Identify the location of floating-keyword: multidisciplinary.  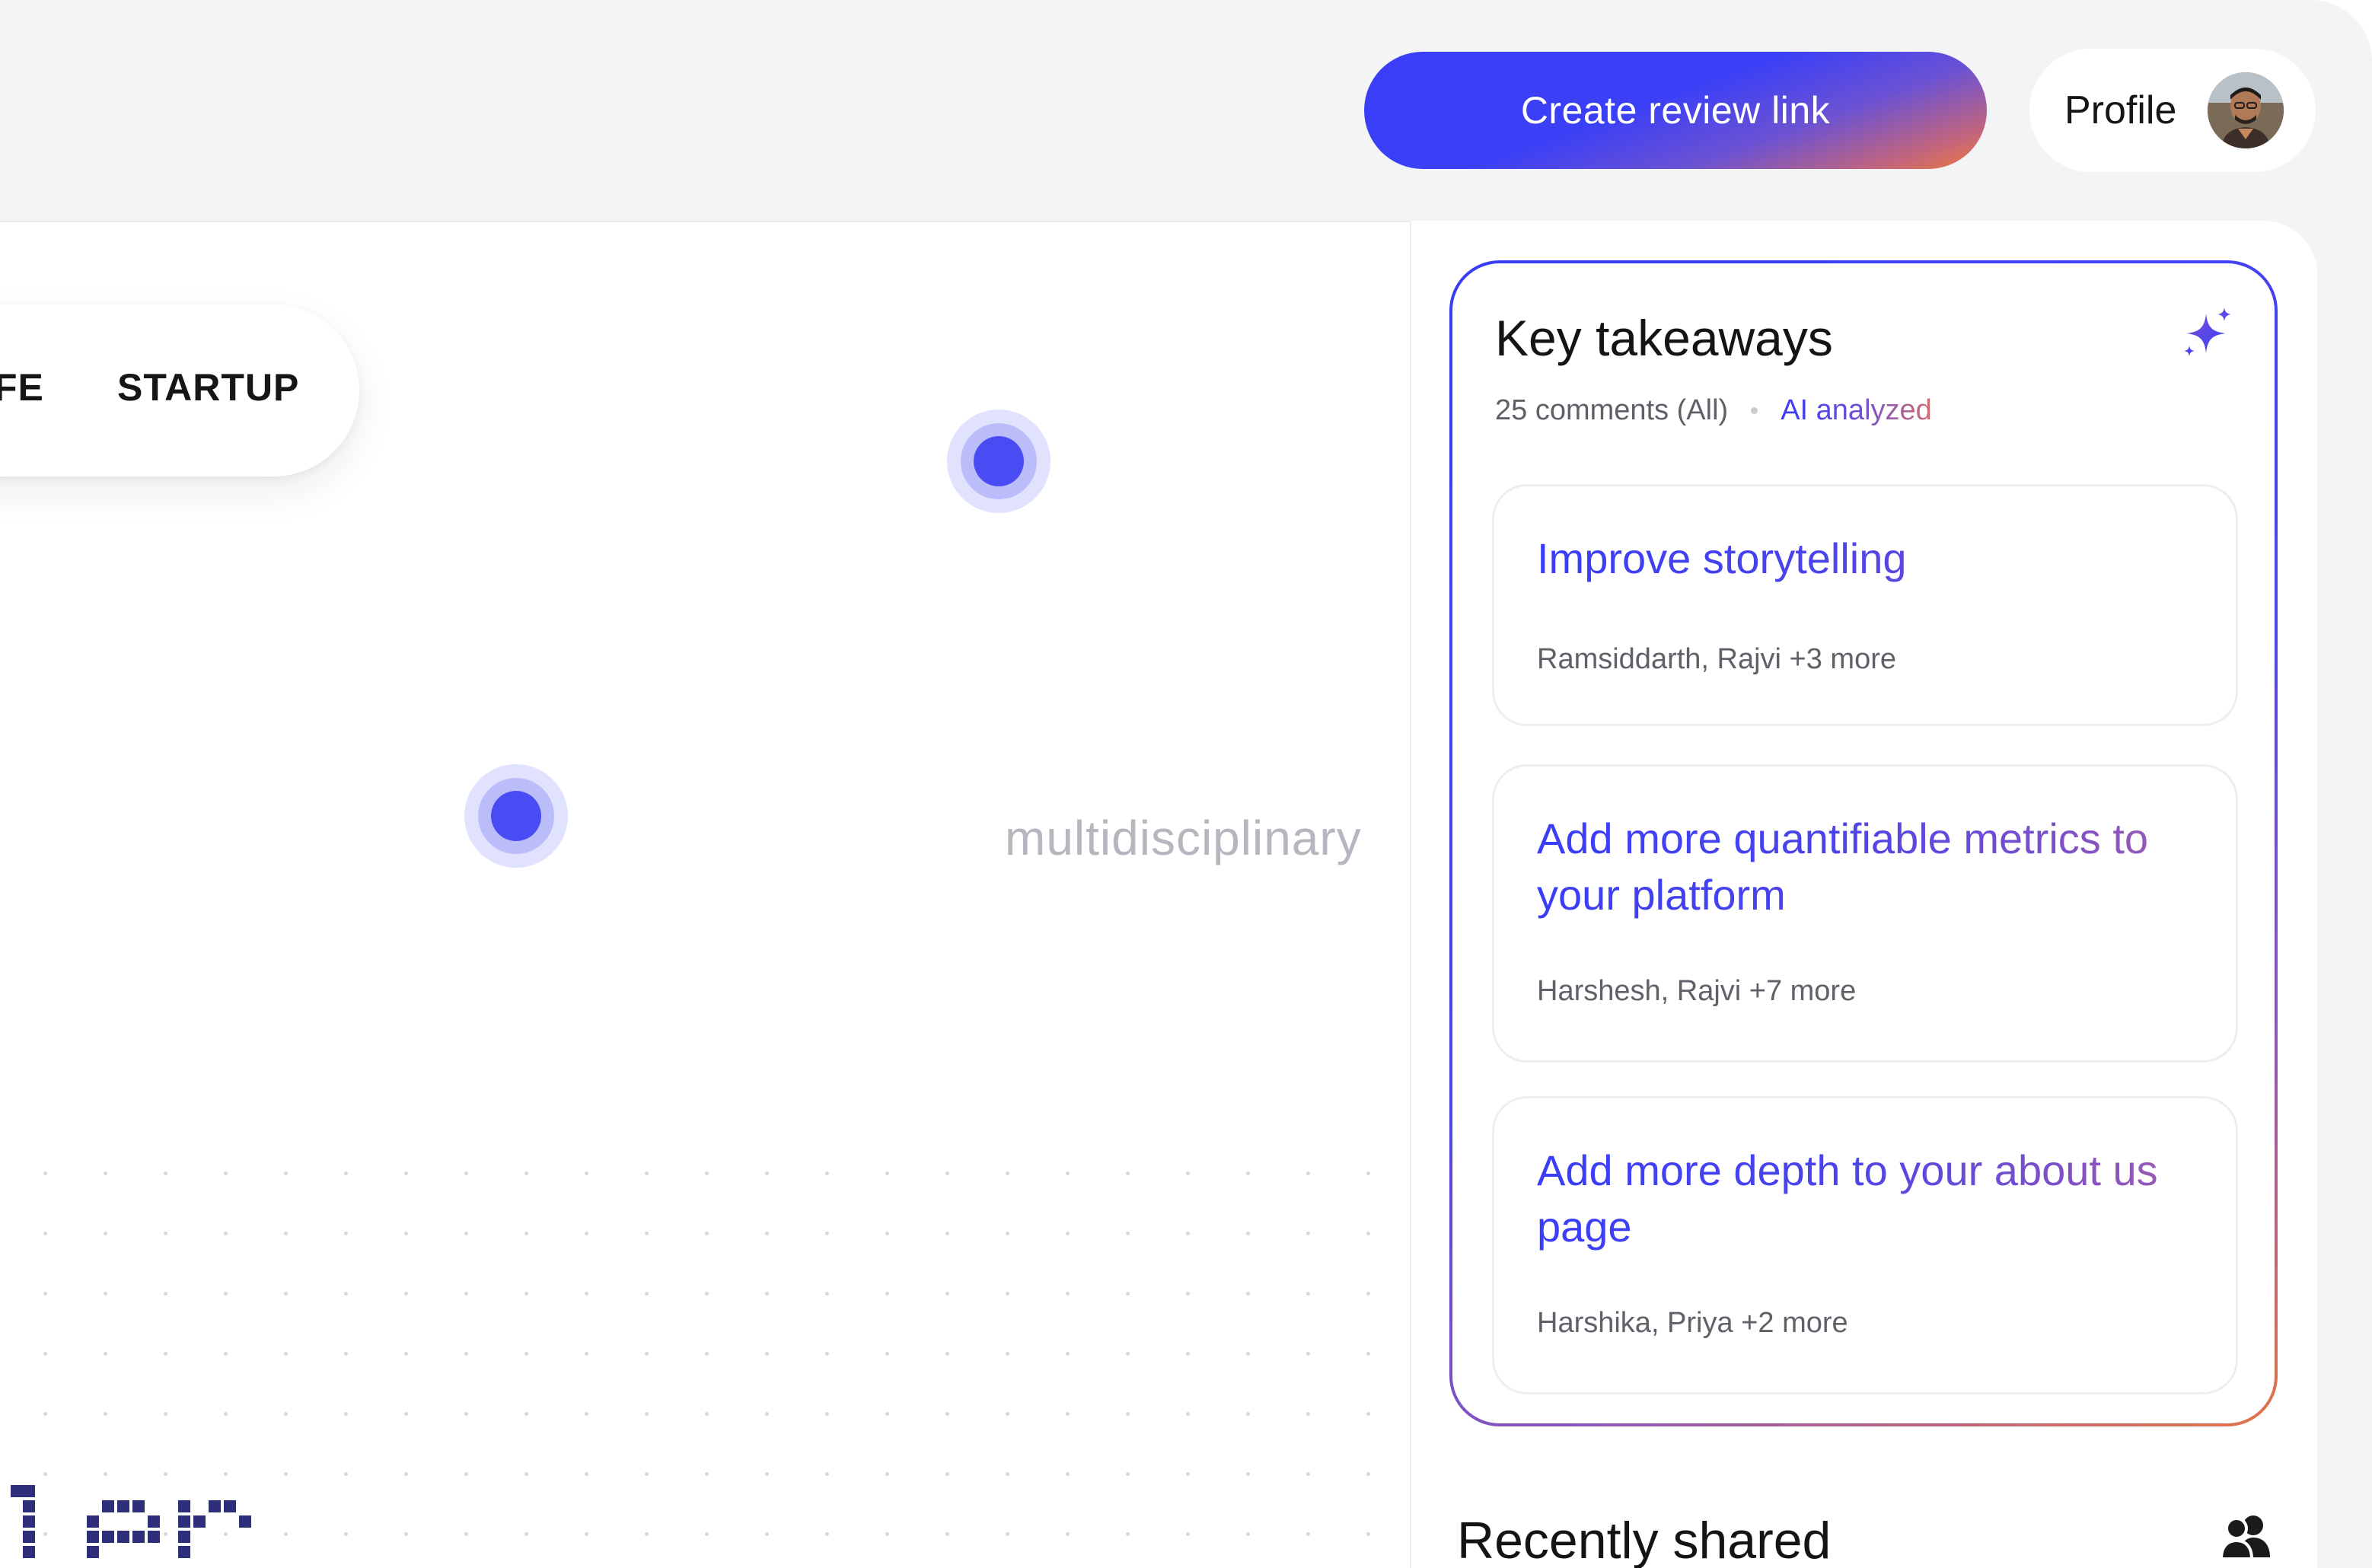
(1183, 838).